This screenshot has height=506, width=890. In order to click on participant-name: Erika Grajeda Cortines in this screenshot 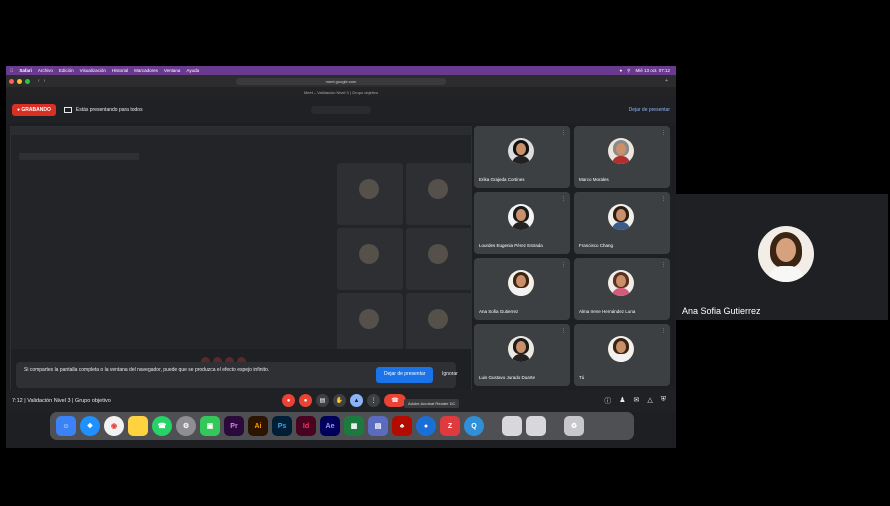, I will do `click(502, 179)`.